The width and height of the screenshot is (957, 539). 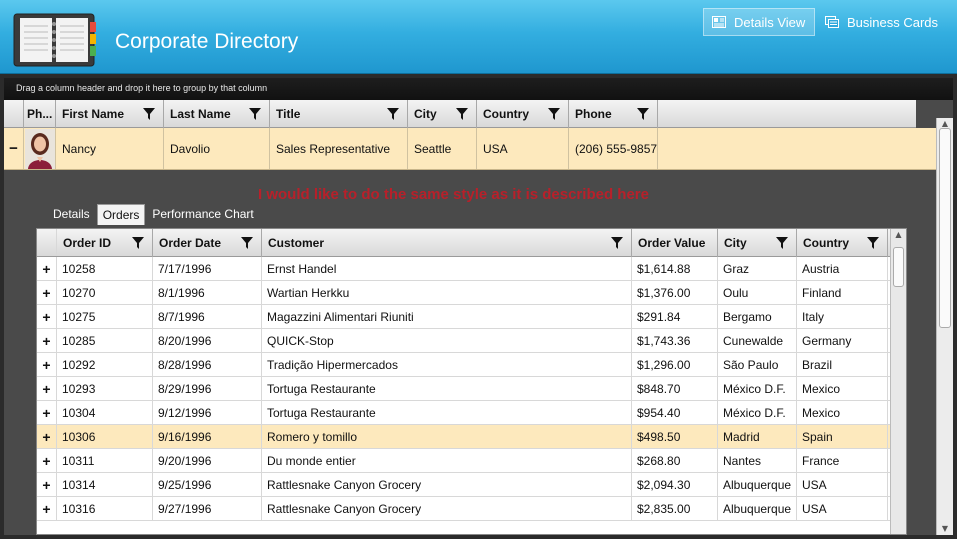 I want to click on header-order-city: City, so click(x=757, y=243).